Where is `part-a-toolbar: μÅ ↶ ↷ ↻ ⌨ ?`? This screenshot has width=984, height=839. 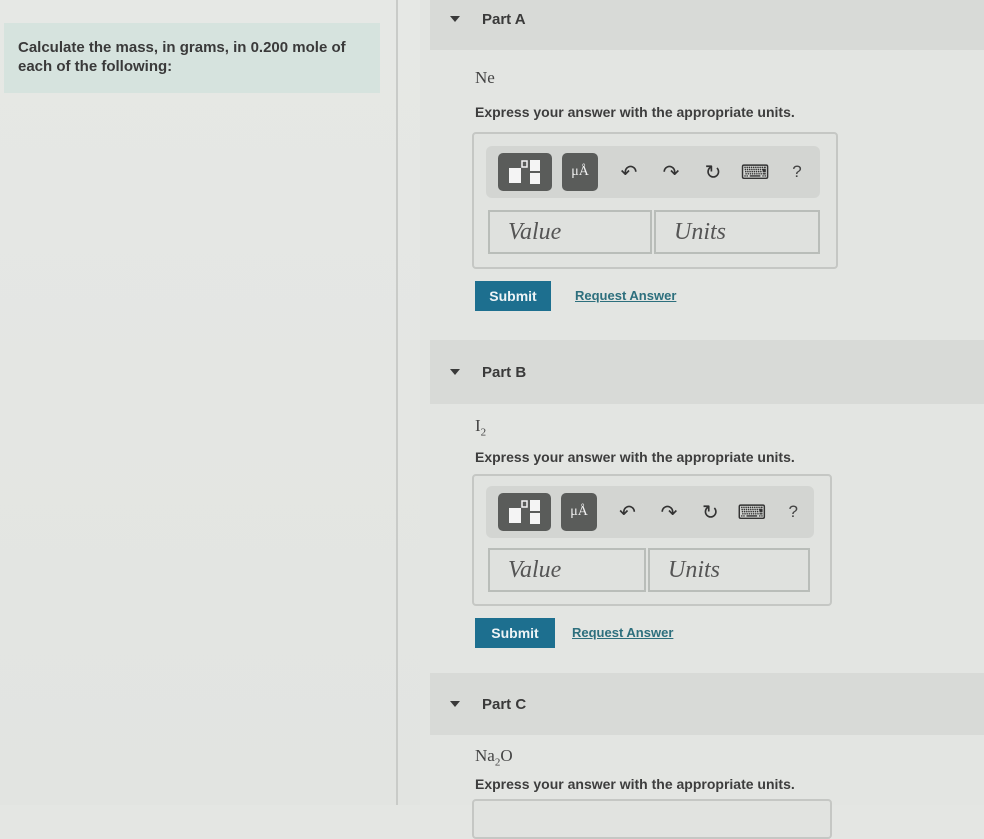
part-a-toolbar: μÅ ↶ ↷ ↻ ⌨ ? is located at coordinates (653, 172).